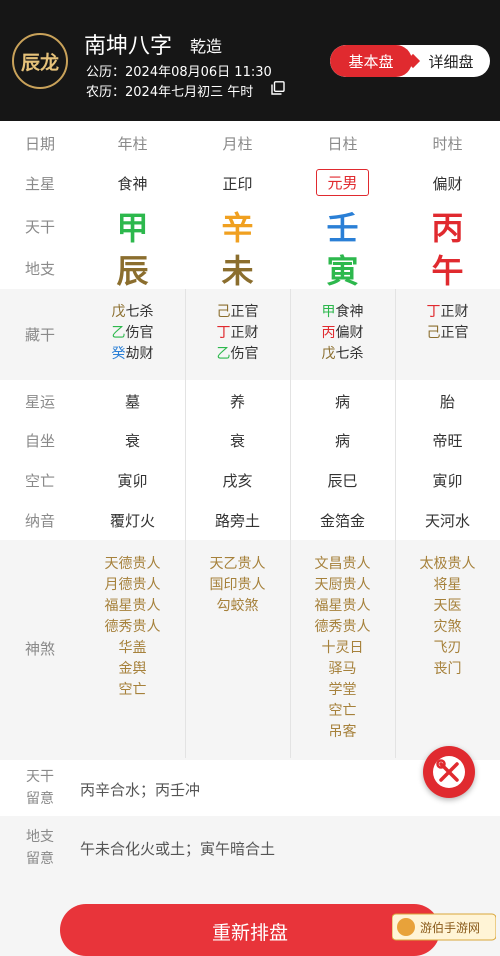 The width and height of the screenshot is (500, 956). I want to click on dizhi-month: 未, so click(237, 271).